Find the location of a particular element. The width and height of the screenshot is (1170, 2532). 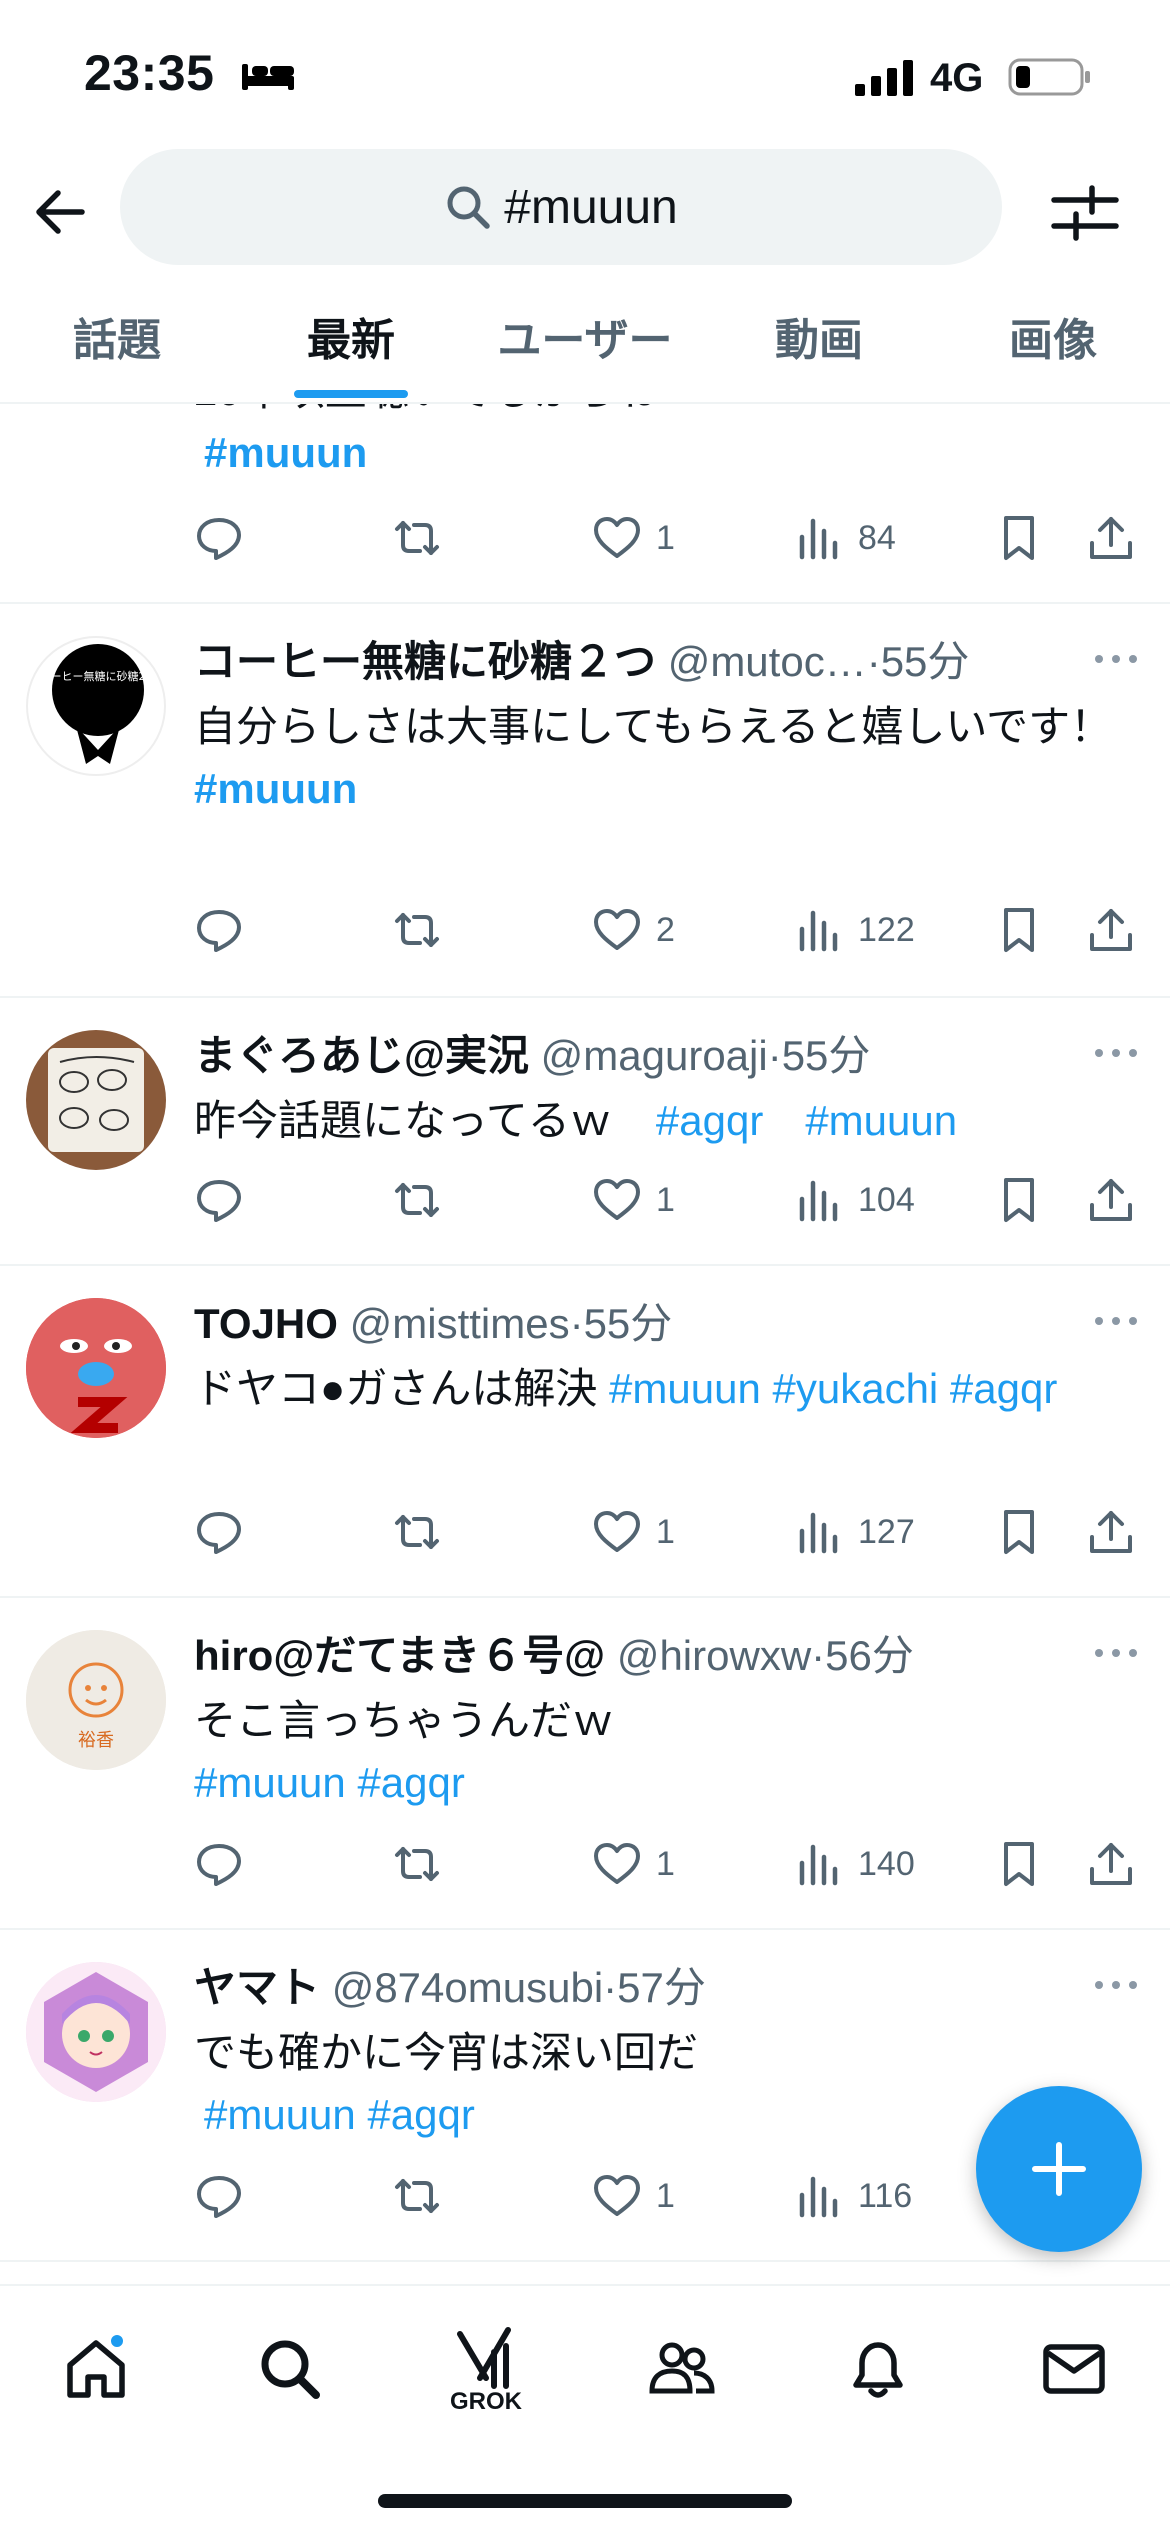

home-indicator is located at coordinates (585, 2501).